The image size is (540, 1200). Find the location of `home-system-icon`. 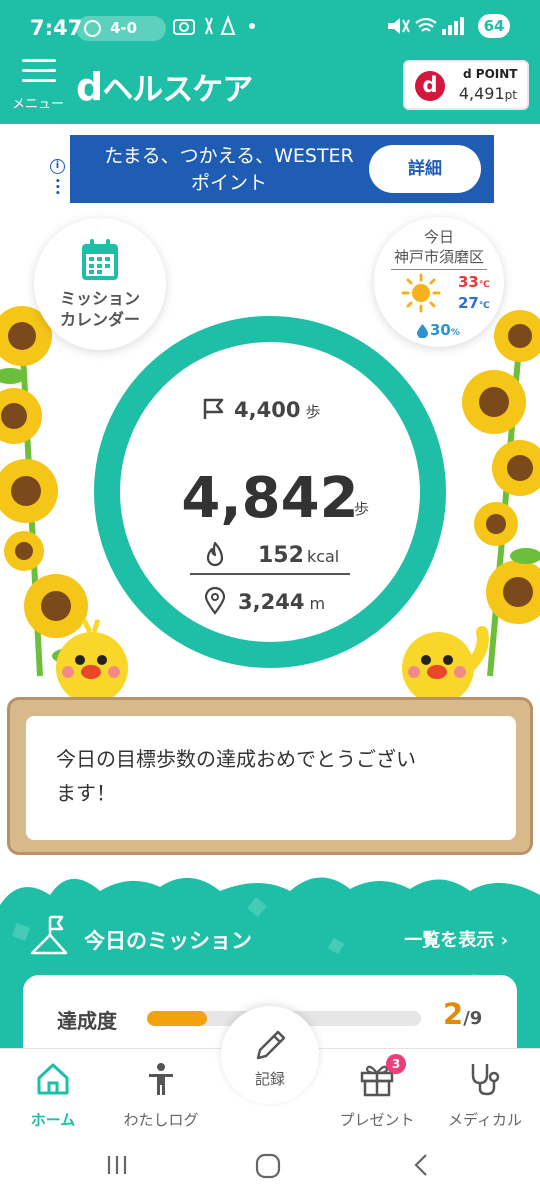

home-system-icon is located at coordinates (268, 1168).